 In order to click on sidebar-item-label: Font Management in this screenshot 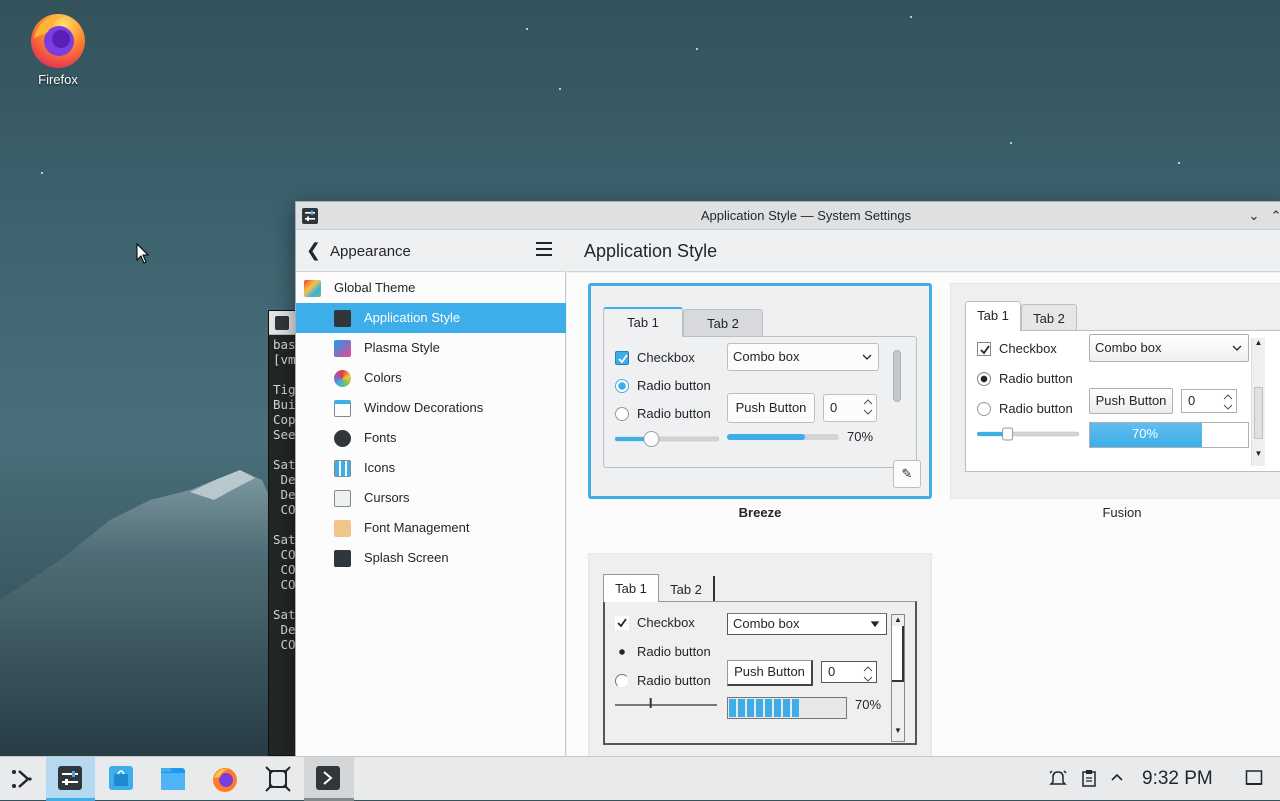, I will do `click(417, 527)`.